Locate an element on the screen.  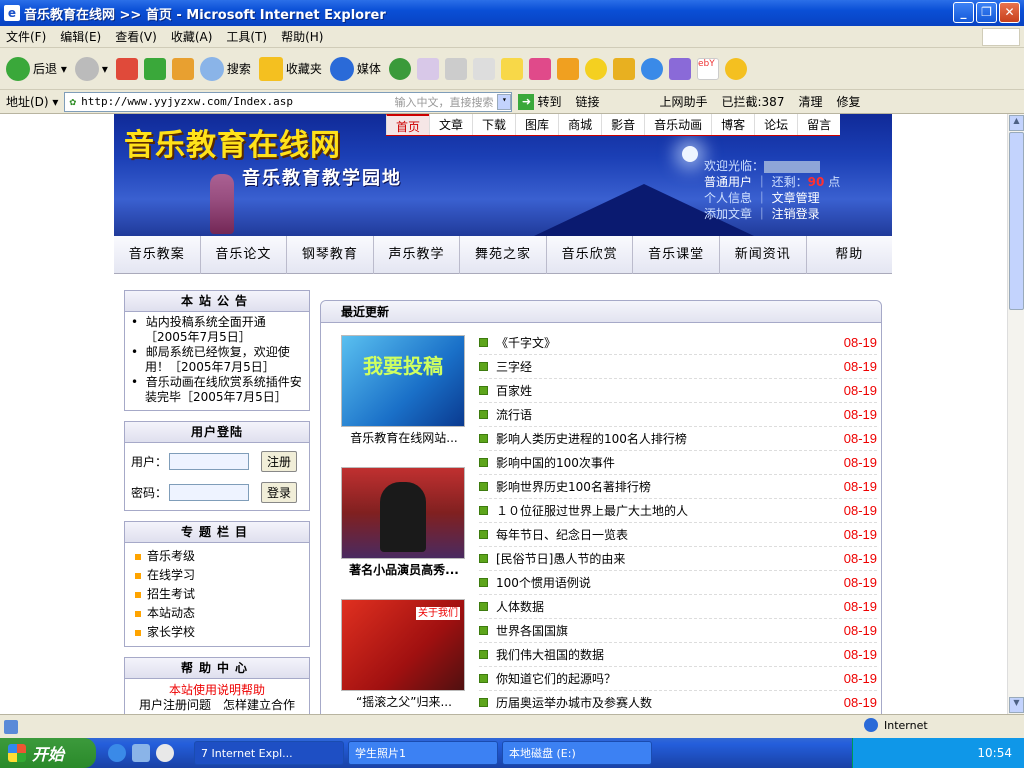
list-item: 每年节日、纪念日一览表 08-19 is located at coordinates (678, 535).